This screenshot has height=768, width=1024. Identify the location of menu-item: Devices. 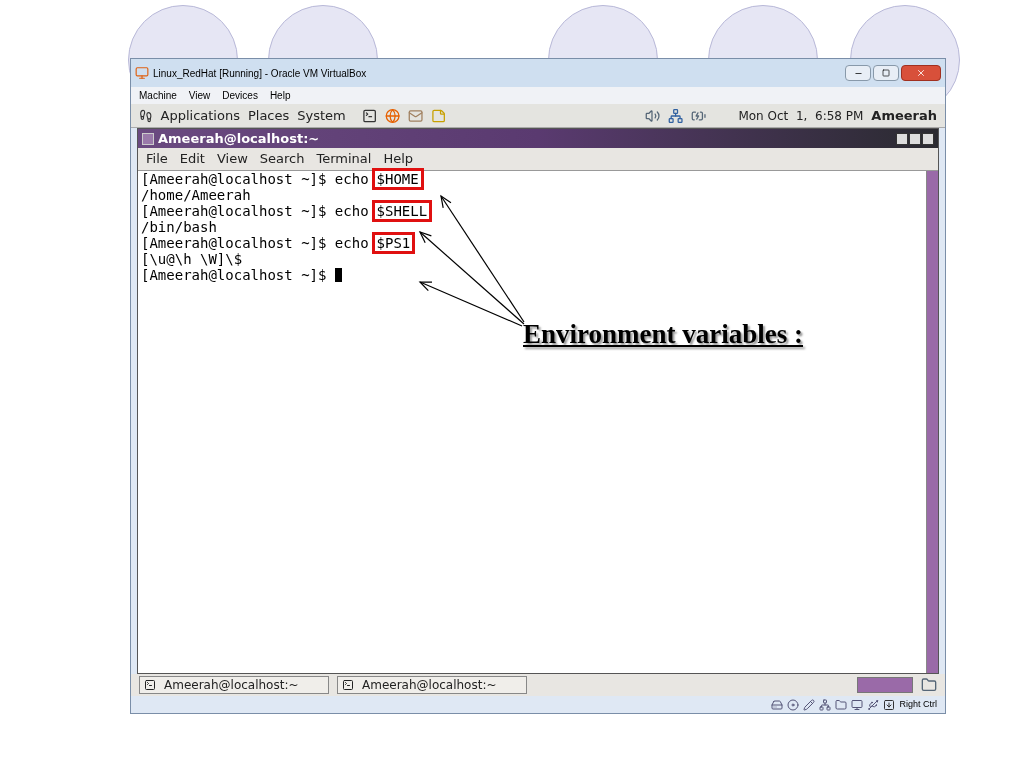
(240, 95).